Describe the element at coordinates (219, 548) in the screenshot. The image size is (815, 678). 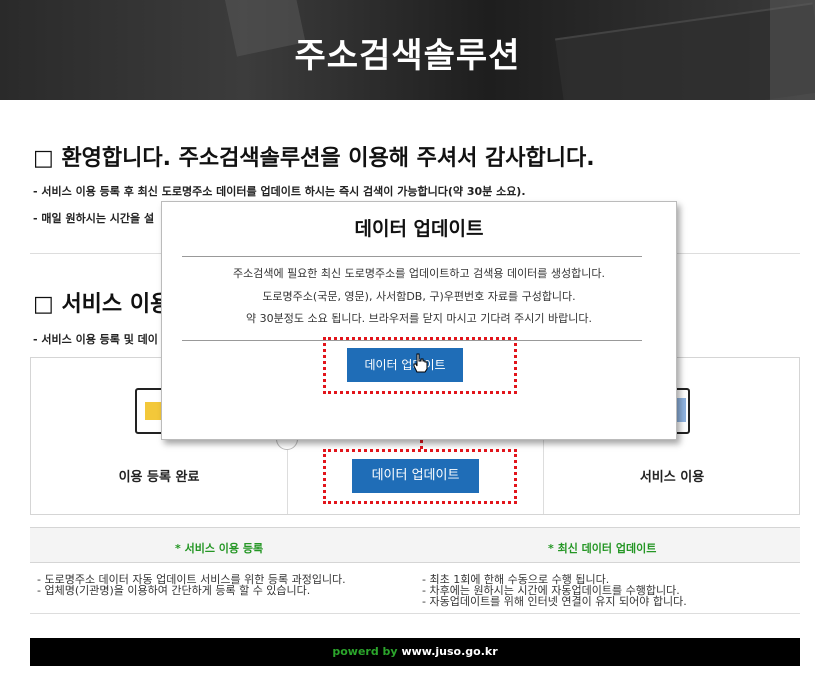
I see `info-heading-registration: * 서비스 이용 등록` at that location.